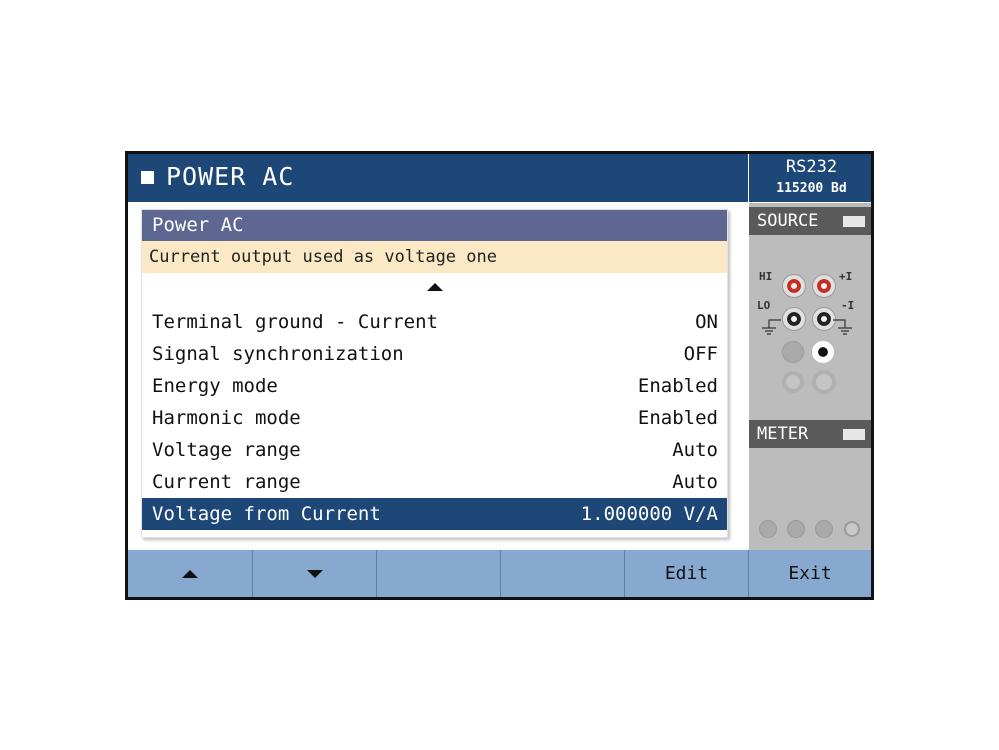 This screenshot has height=750, width=999. I want to click on setting-row-voltage-from-current: Voltage from Current 1.000000 V/A, so click(434, 514).